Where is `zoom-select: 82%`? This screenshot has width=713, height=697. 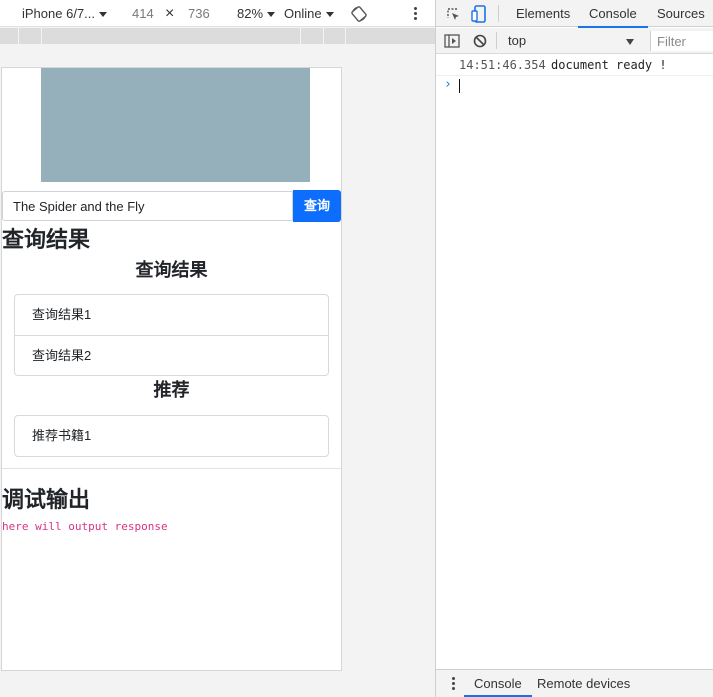
zoom-select: 82% is located at coordinates (256, 13).